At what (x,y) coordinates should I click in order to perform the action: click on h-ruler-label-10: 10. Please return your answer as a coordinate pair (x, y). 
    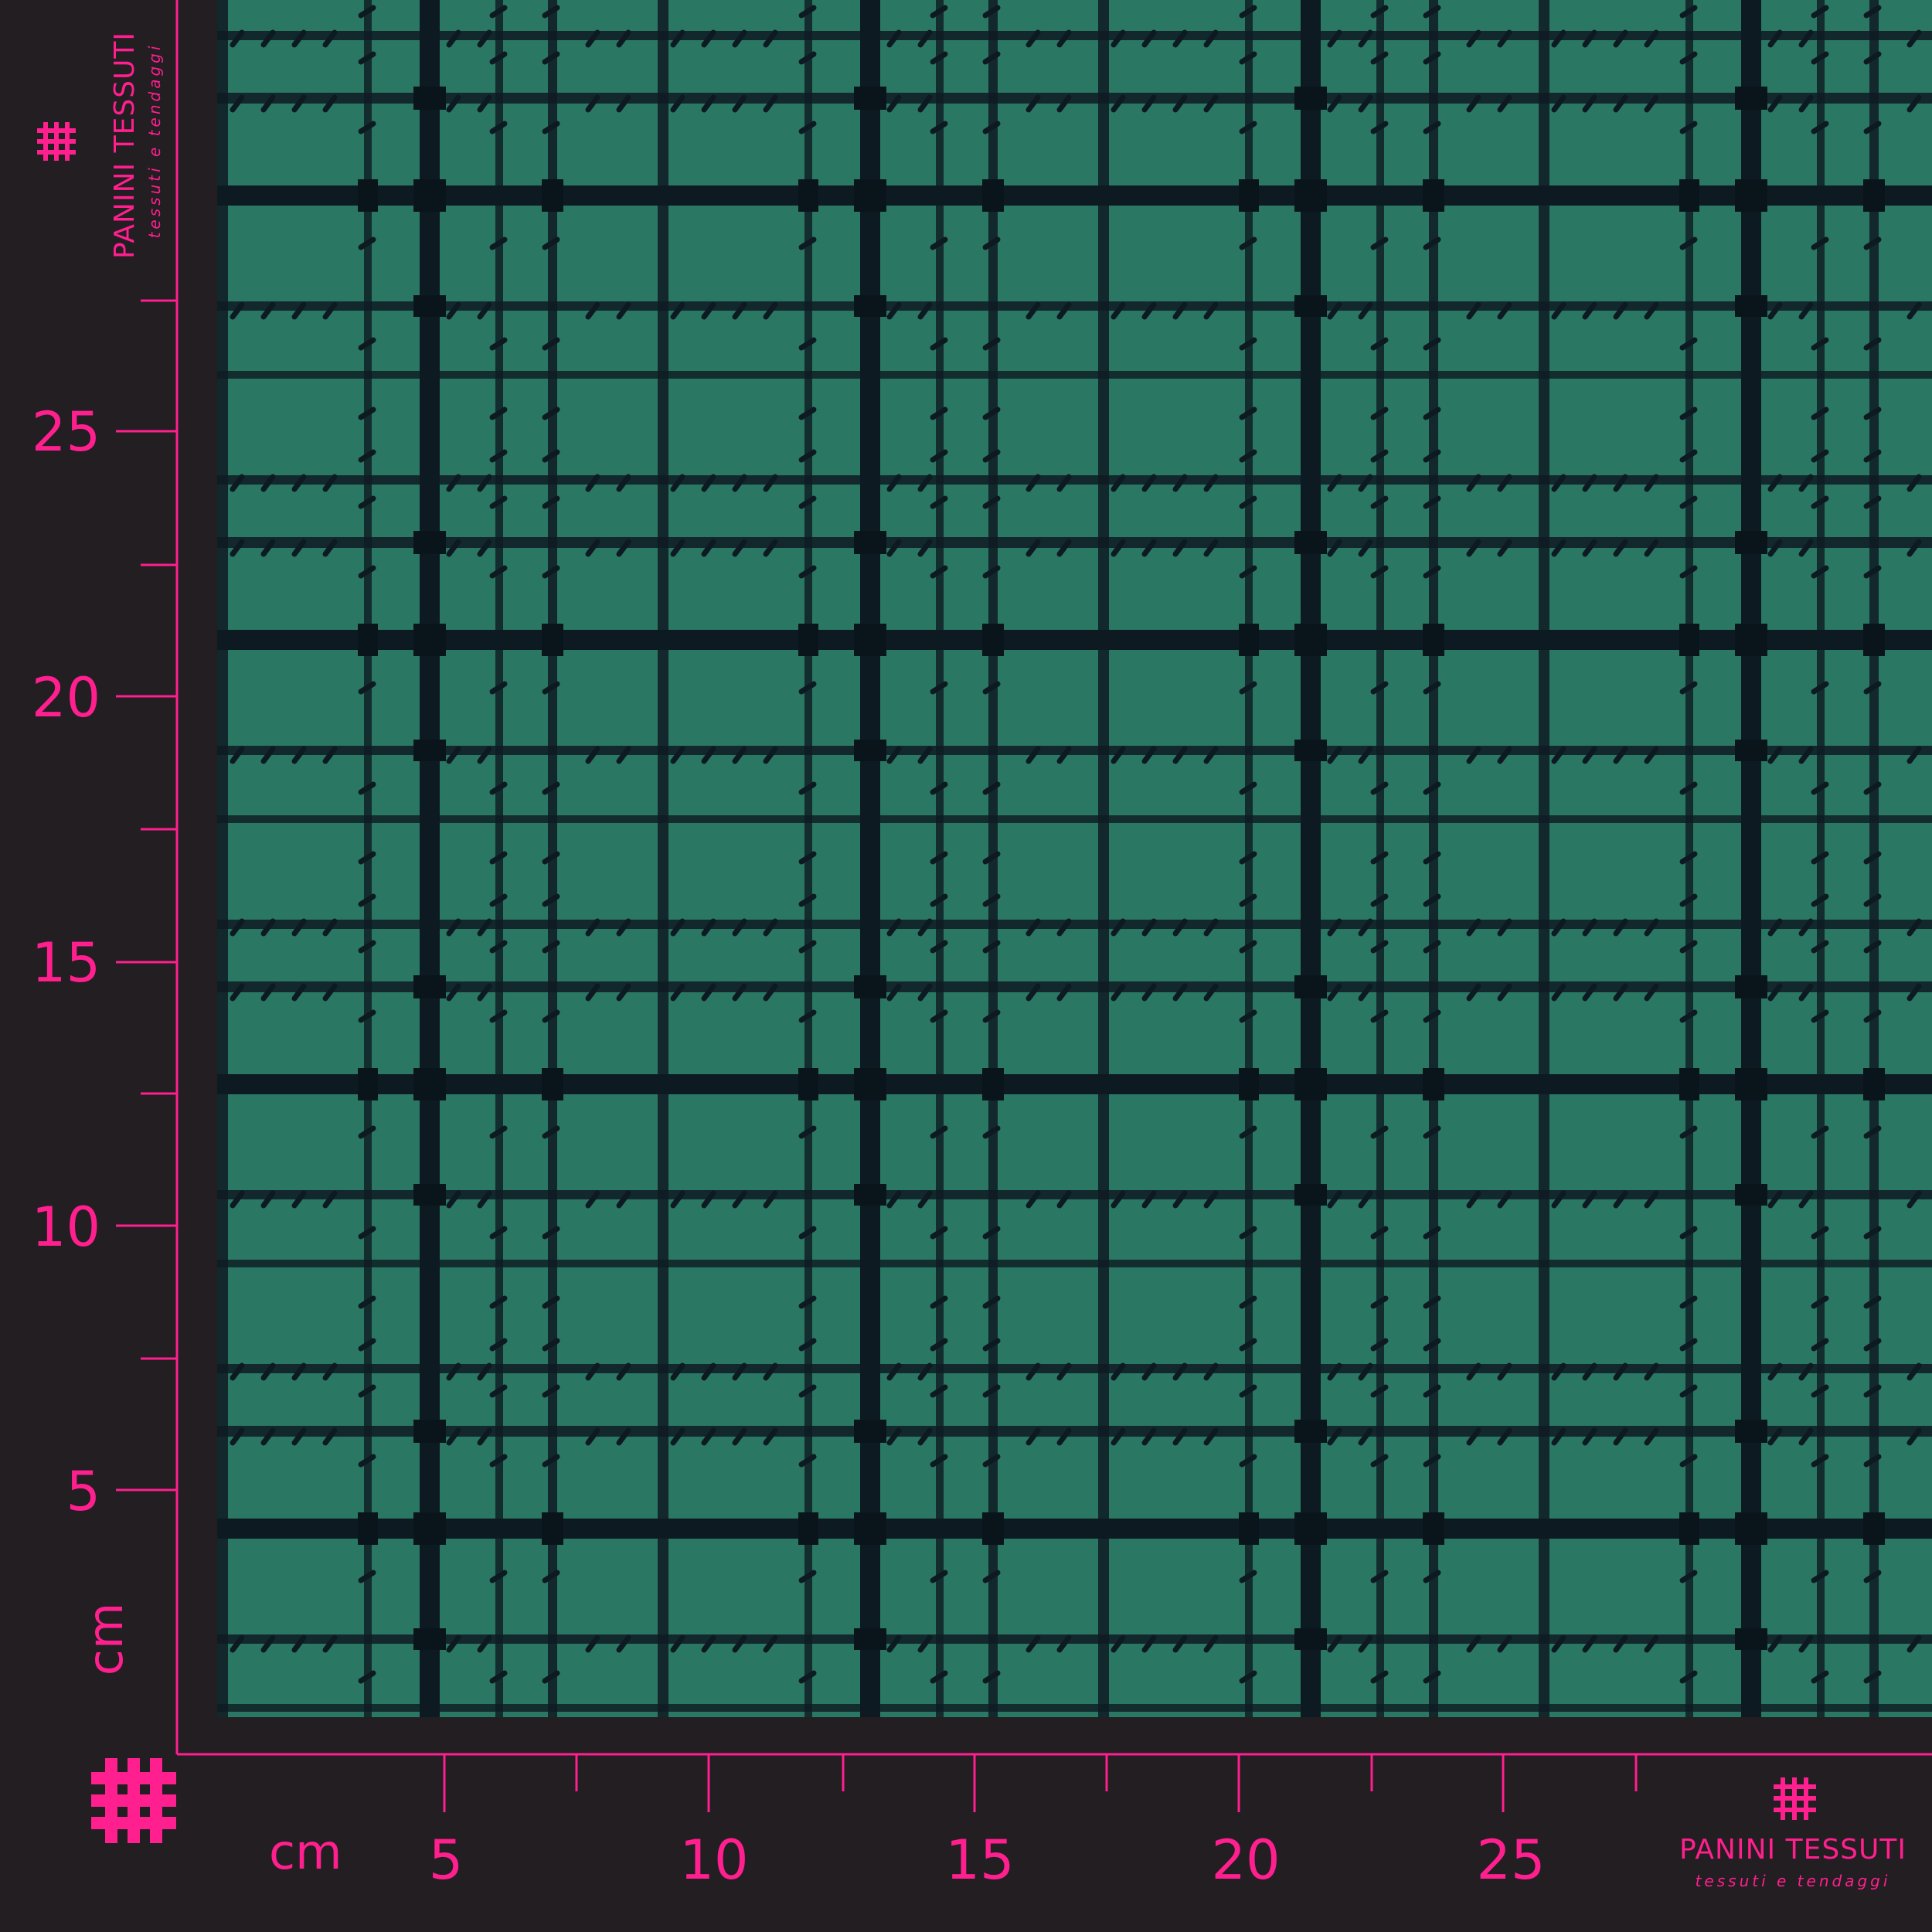
    Looking at the image, I should click on (714, 1860).